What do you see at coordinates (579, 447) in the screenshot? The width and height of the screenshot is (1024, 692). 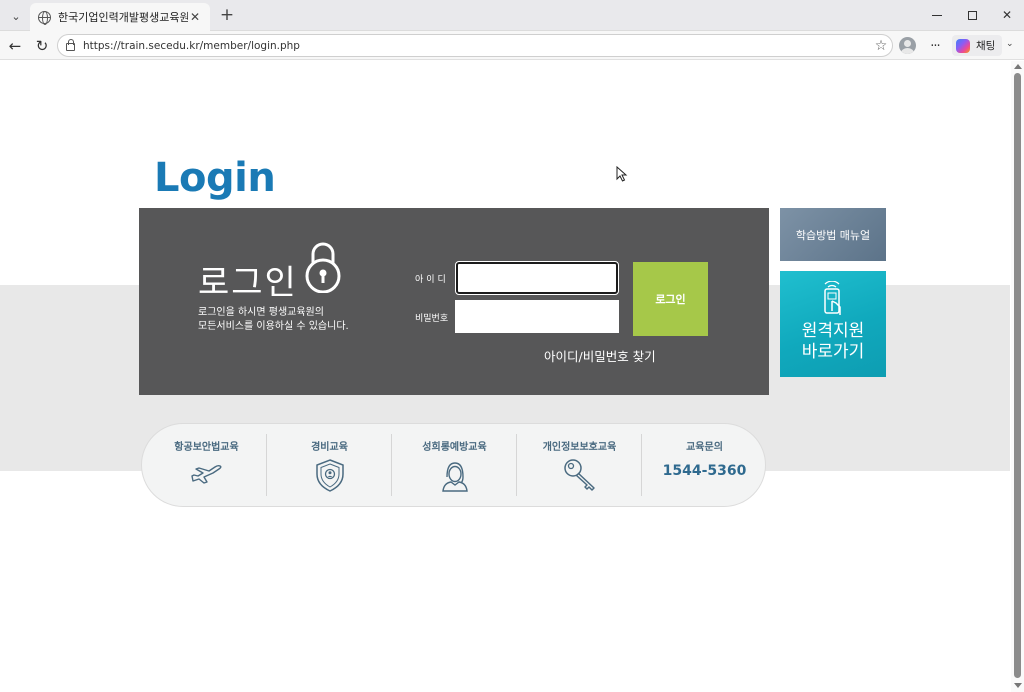 I see `quick-link-label: 개인정보보호교육` at bounding box center [579, 447].